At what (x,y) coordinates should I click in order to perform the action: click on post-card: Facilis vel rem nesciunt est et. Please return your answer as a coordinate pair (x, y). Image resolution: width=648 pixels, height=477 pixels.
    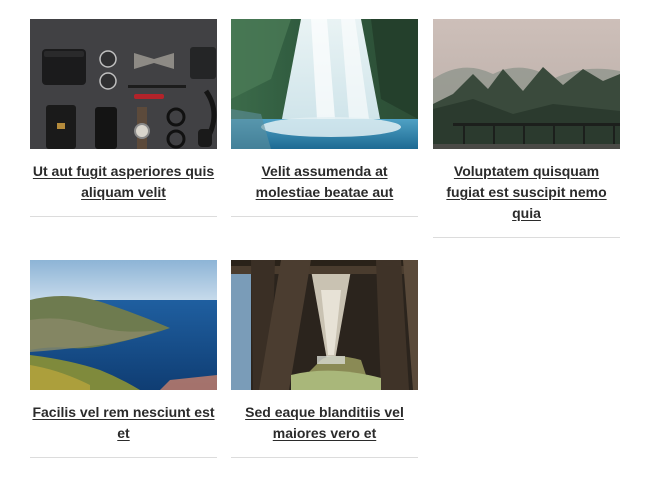
    Looking at the image, I should click on (123, 359).